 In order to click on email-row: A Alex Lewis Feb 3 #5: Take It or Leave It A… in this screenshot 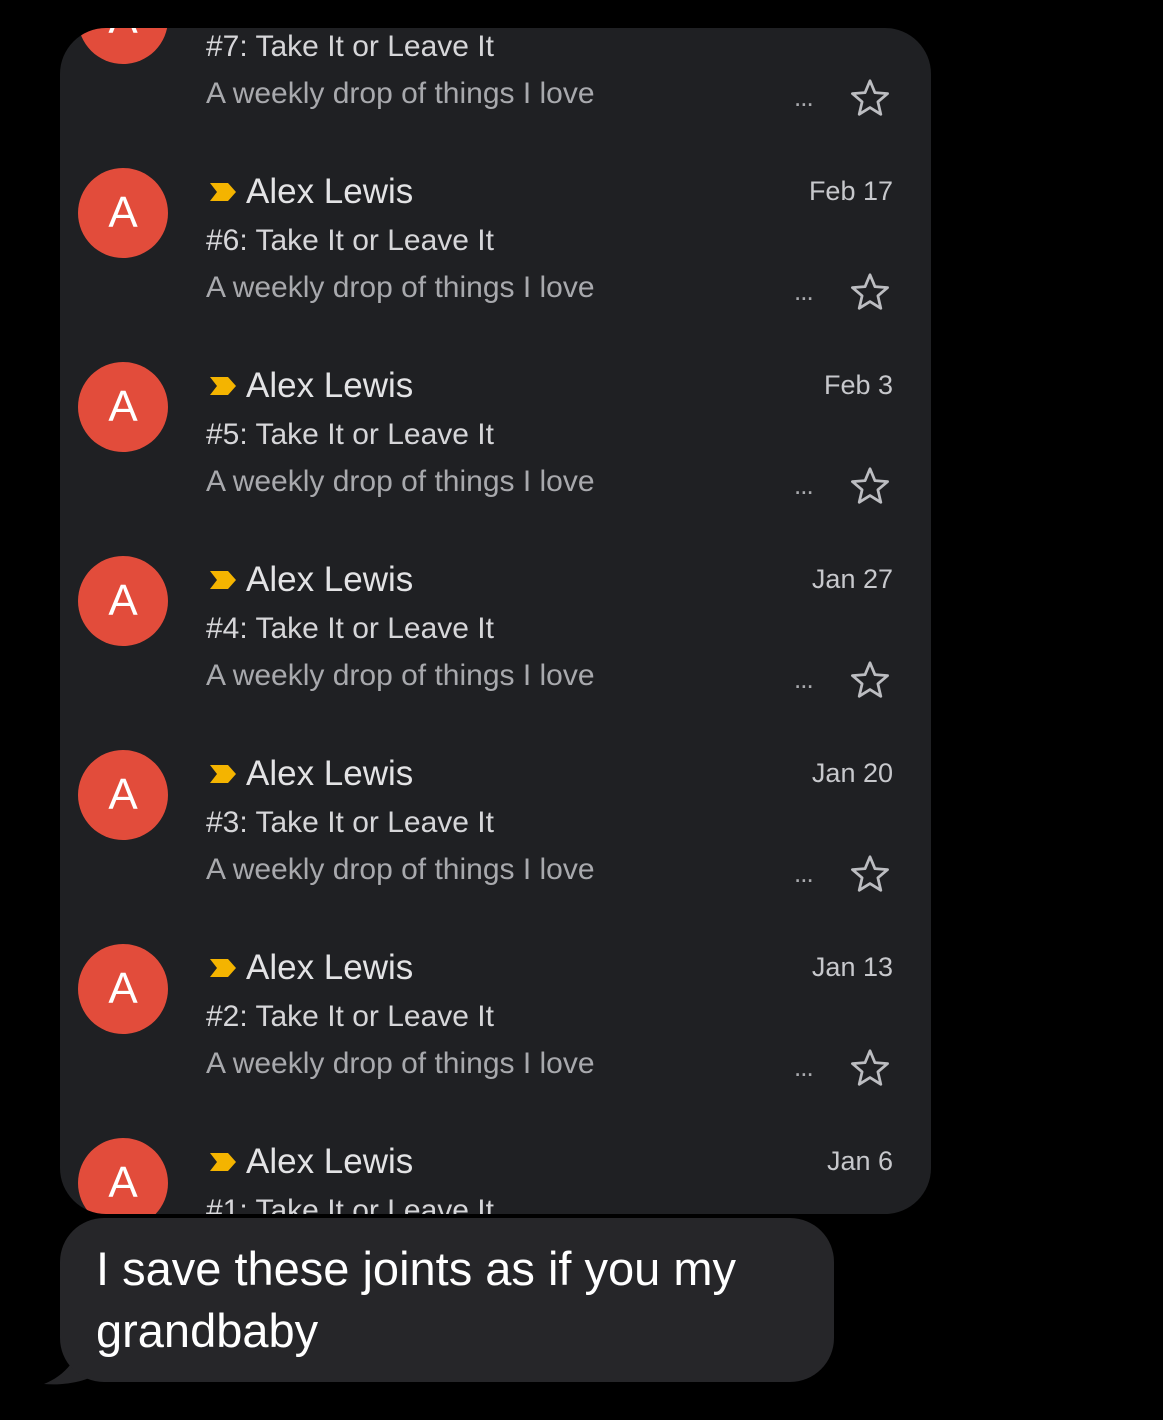, I will do `click(495, 363)`.